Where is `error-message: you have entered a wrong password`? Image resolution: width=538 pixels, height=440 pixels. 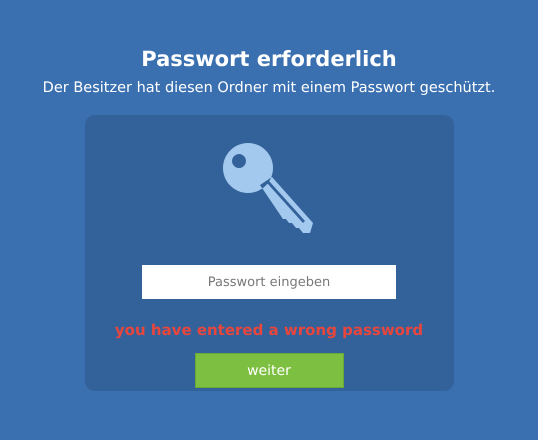
error-message: you have entered a wrong password is located at coordinates (269, 330).